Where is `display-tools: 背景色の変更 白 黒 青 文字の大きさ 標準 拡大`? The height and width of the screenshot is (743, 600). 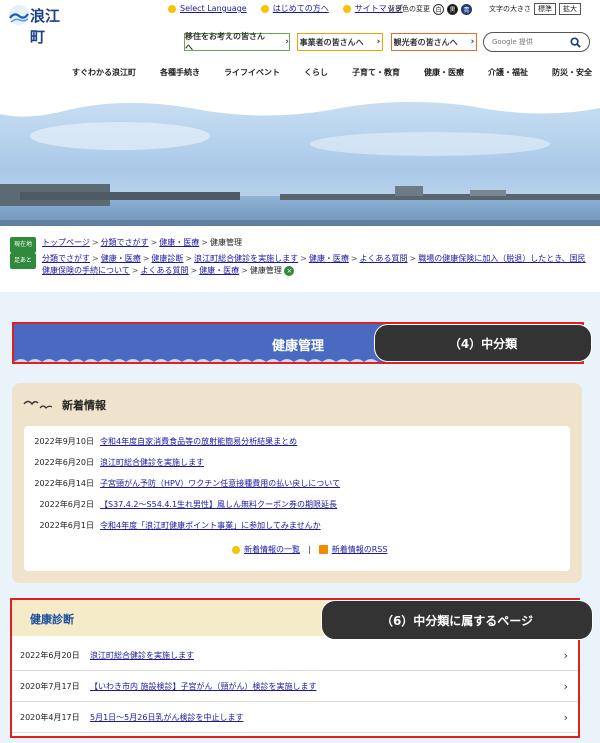
display-tools: 背景色の変更 白 黒 青 文字の大きさ 標準 拡大 is located at coordinates (484, 9).